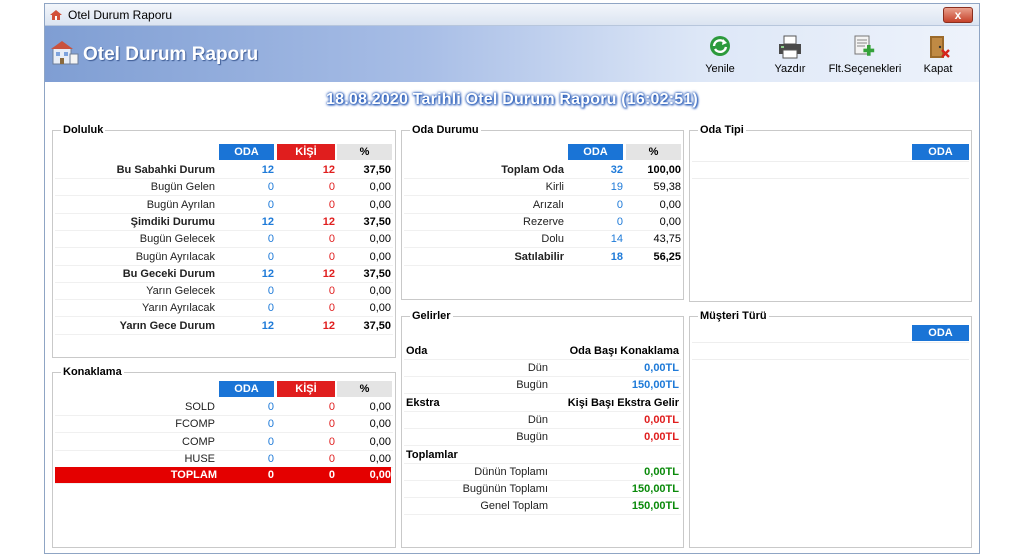 The width and height of the screenshot is (1024, 557). Describe the element at coordinates (423, 403) in the screenshot. I see `gelir-ekstra-label: Ekstra` at that location.